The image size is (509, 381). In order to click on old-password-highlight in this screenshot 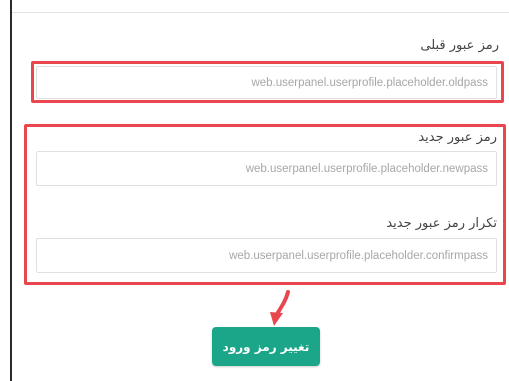, I will do `click(267, 82)`.